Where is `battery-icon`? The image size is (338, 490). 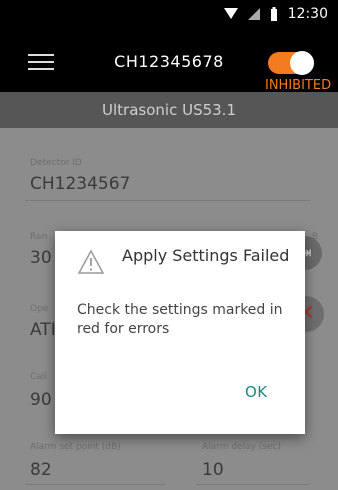 battery-icon is located at coordinates (273, 14).